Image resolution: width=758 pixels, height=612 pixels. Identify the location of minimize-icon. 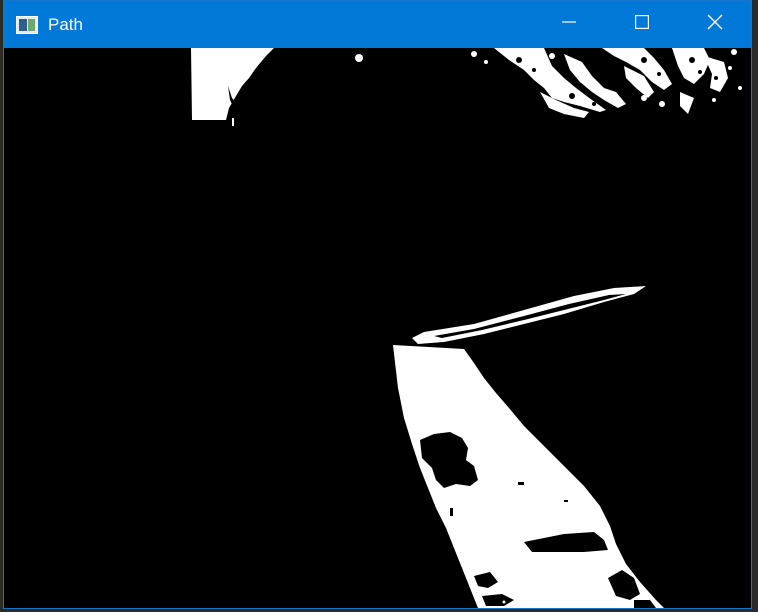
(568, 24).